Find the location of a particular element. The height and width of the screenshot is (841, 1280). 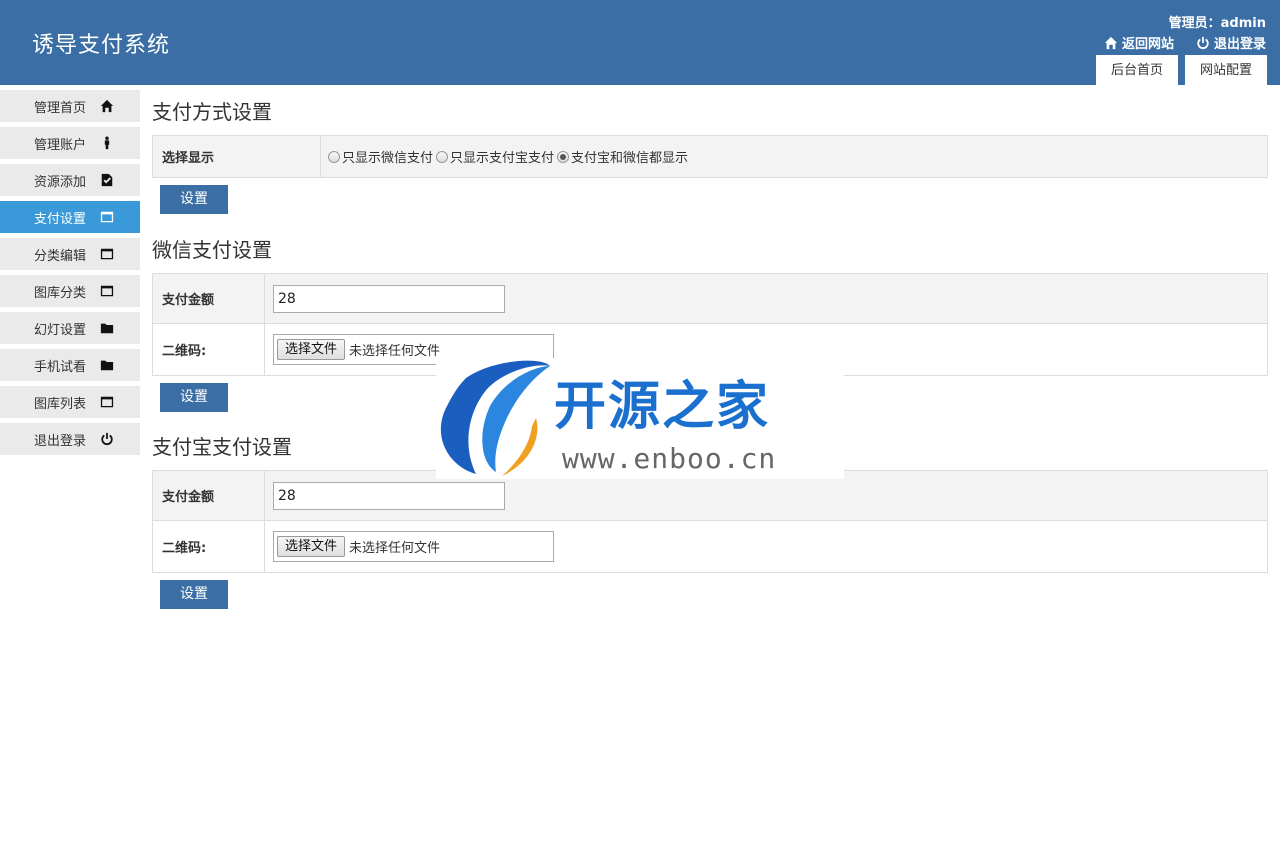

sidebar-item-admin-home: 管理首页 is located at coordinates (70, 106).